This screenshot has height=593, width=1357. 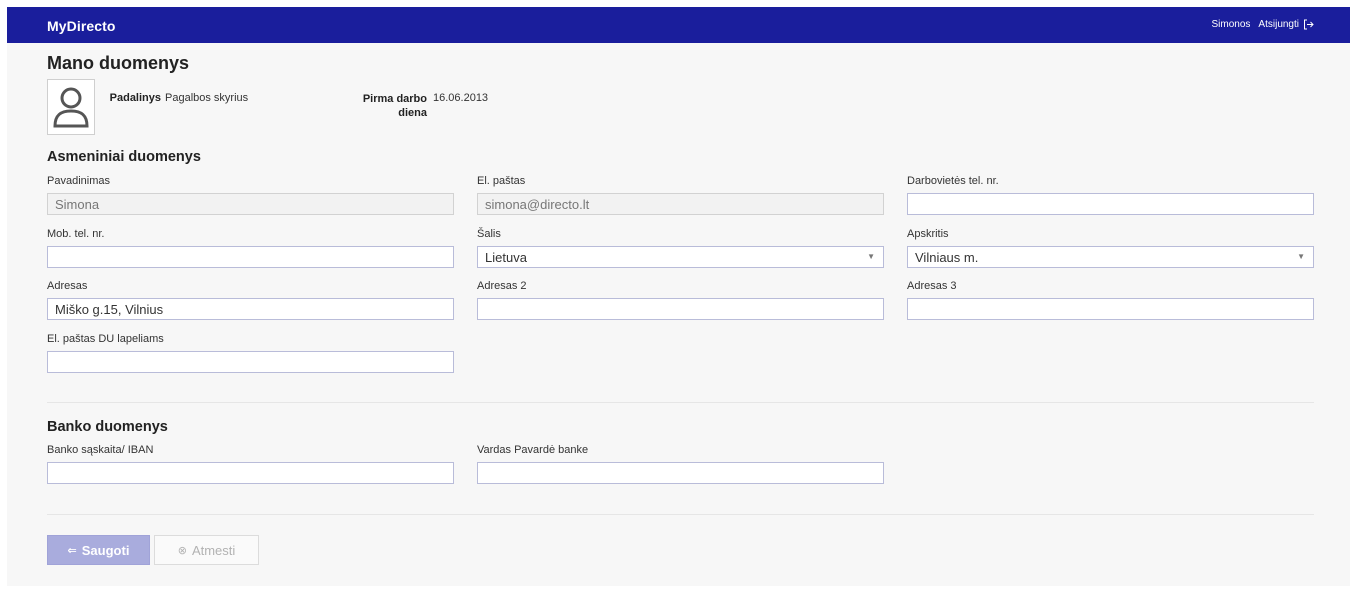 I want to click on iban-label: Banko sąskaita/ IBAN, so click(x=100, y=450).